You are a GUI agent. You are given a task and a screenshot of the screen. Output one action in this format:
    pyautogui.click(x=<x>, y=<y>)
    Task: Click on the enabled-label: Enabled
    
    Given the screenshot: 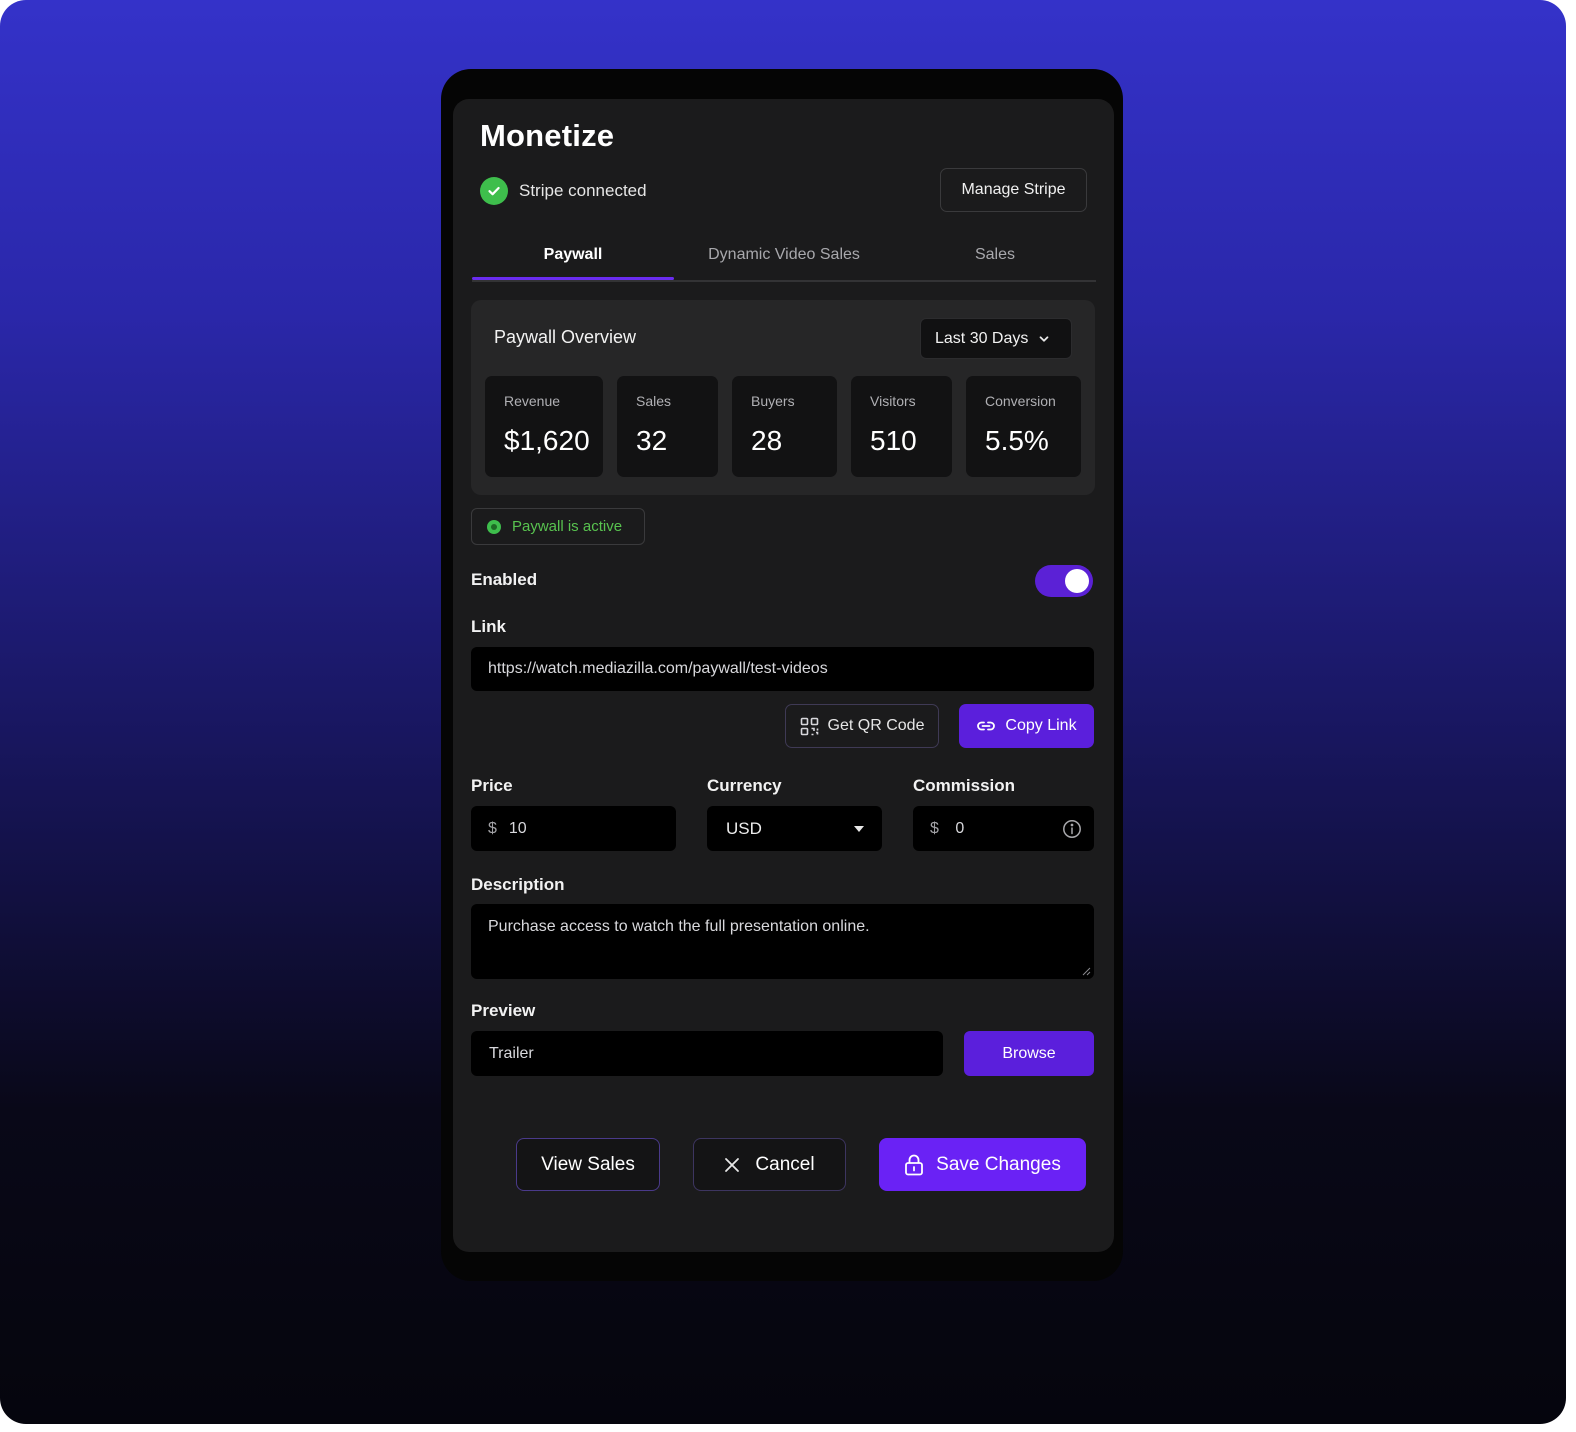 What is the action you would take?
    pyautogui.click(x=504, y=579)
    